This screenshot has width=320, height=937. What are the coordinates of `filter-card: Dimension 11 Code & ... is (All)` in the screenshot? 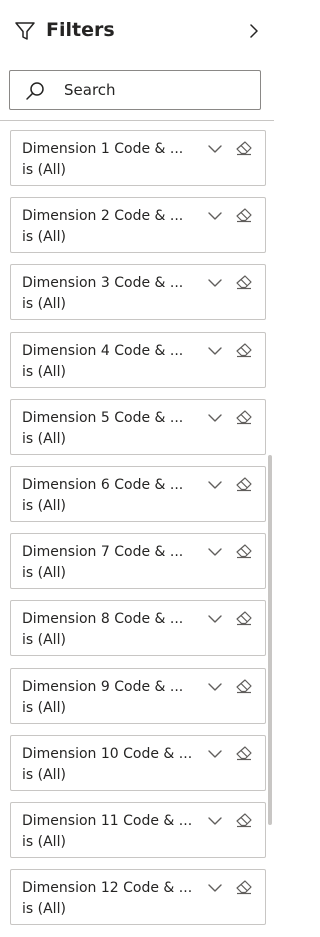 It's located at (138, 830).